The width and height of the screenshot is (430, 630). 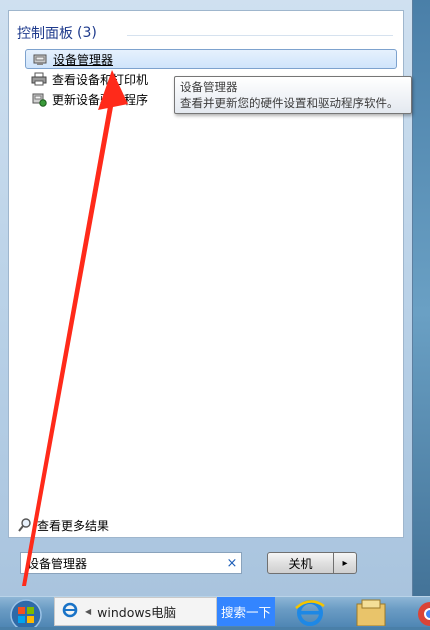 What do you see at coordinates (45, 34) in the screenshot?
I see `group-title: 控制面板` at bounding box center [45, 34].